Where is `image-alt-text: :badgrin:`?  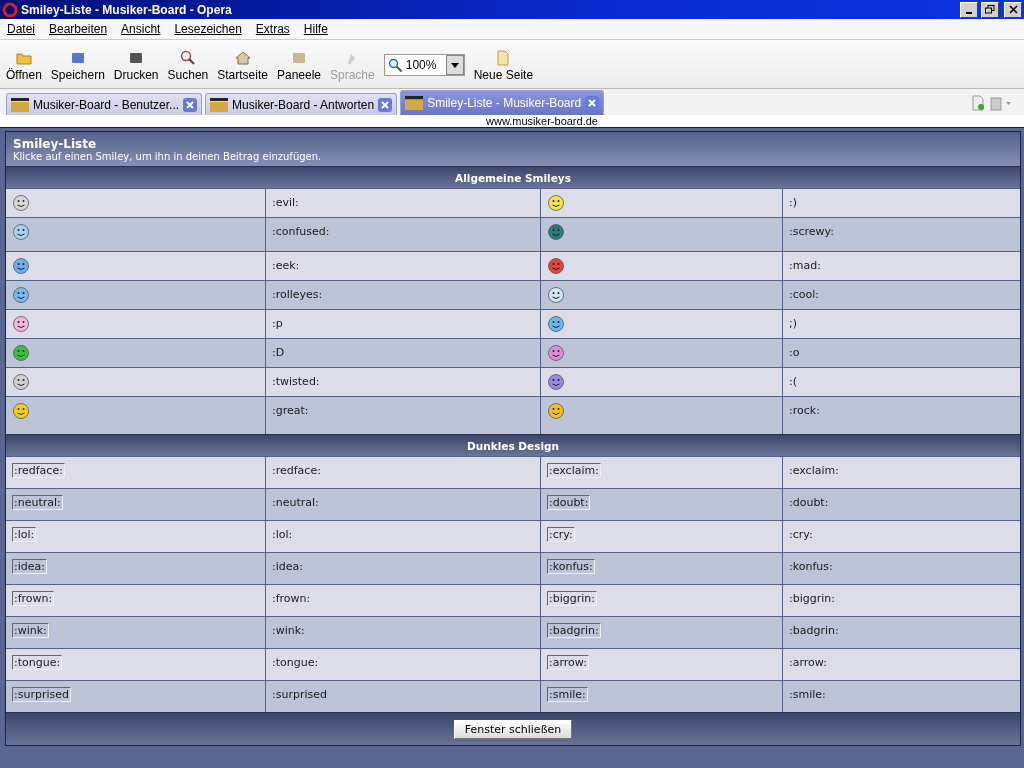 image-alt-text: :badgrin: is located at coordinates (574, 630).